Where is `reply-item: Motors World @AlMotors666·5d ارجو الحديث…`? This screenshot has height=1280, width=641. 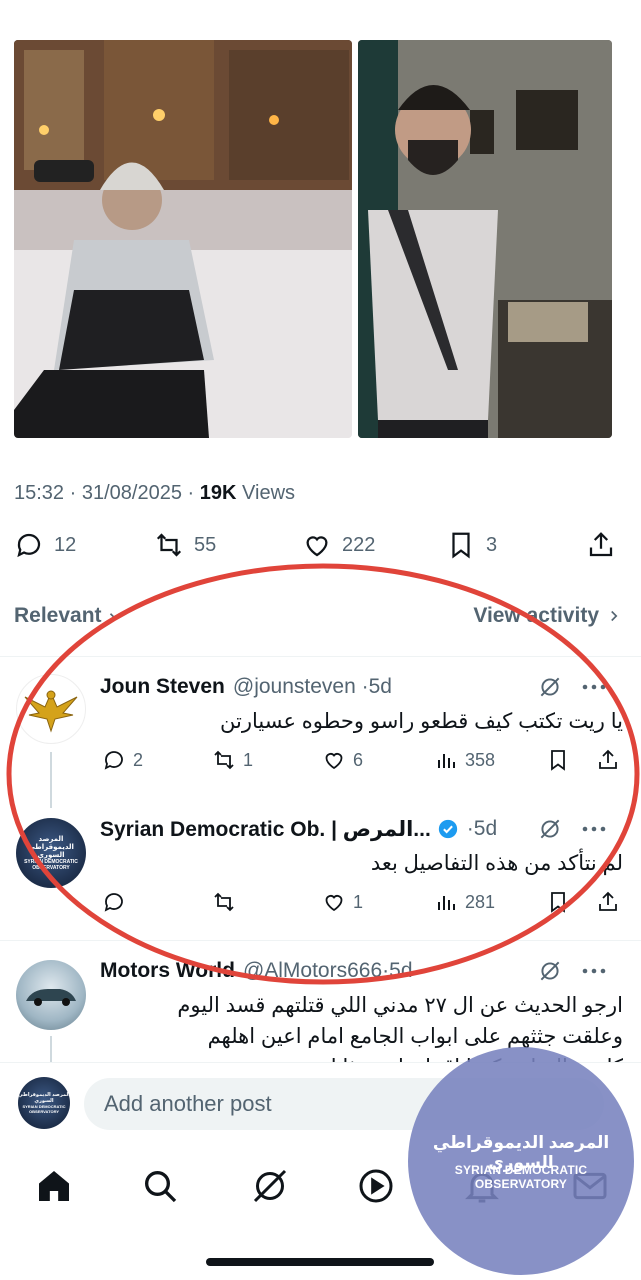
reply-item: Motors World @AlMotors666·5d ارجو الحديث… is located at coordinates (320, 1009).